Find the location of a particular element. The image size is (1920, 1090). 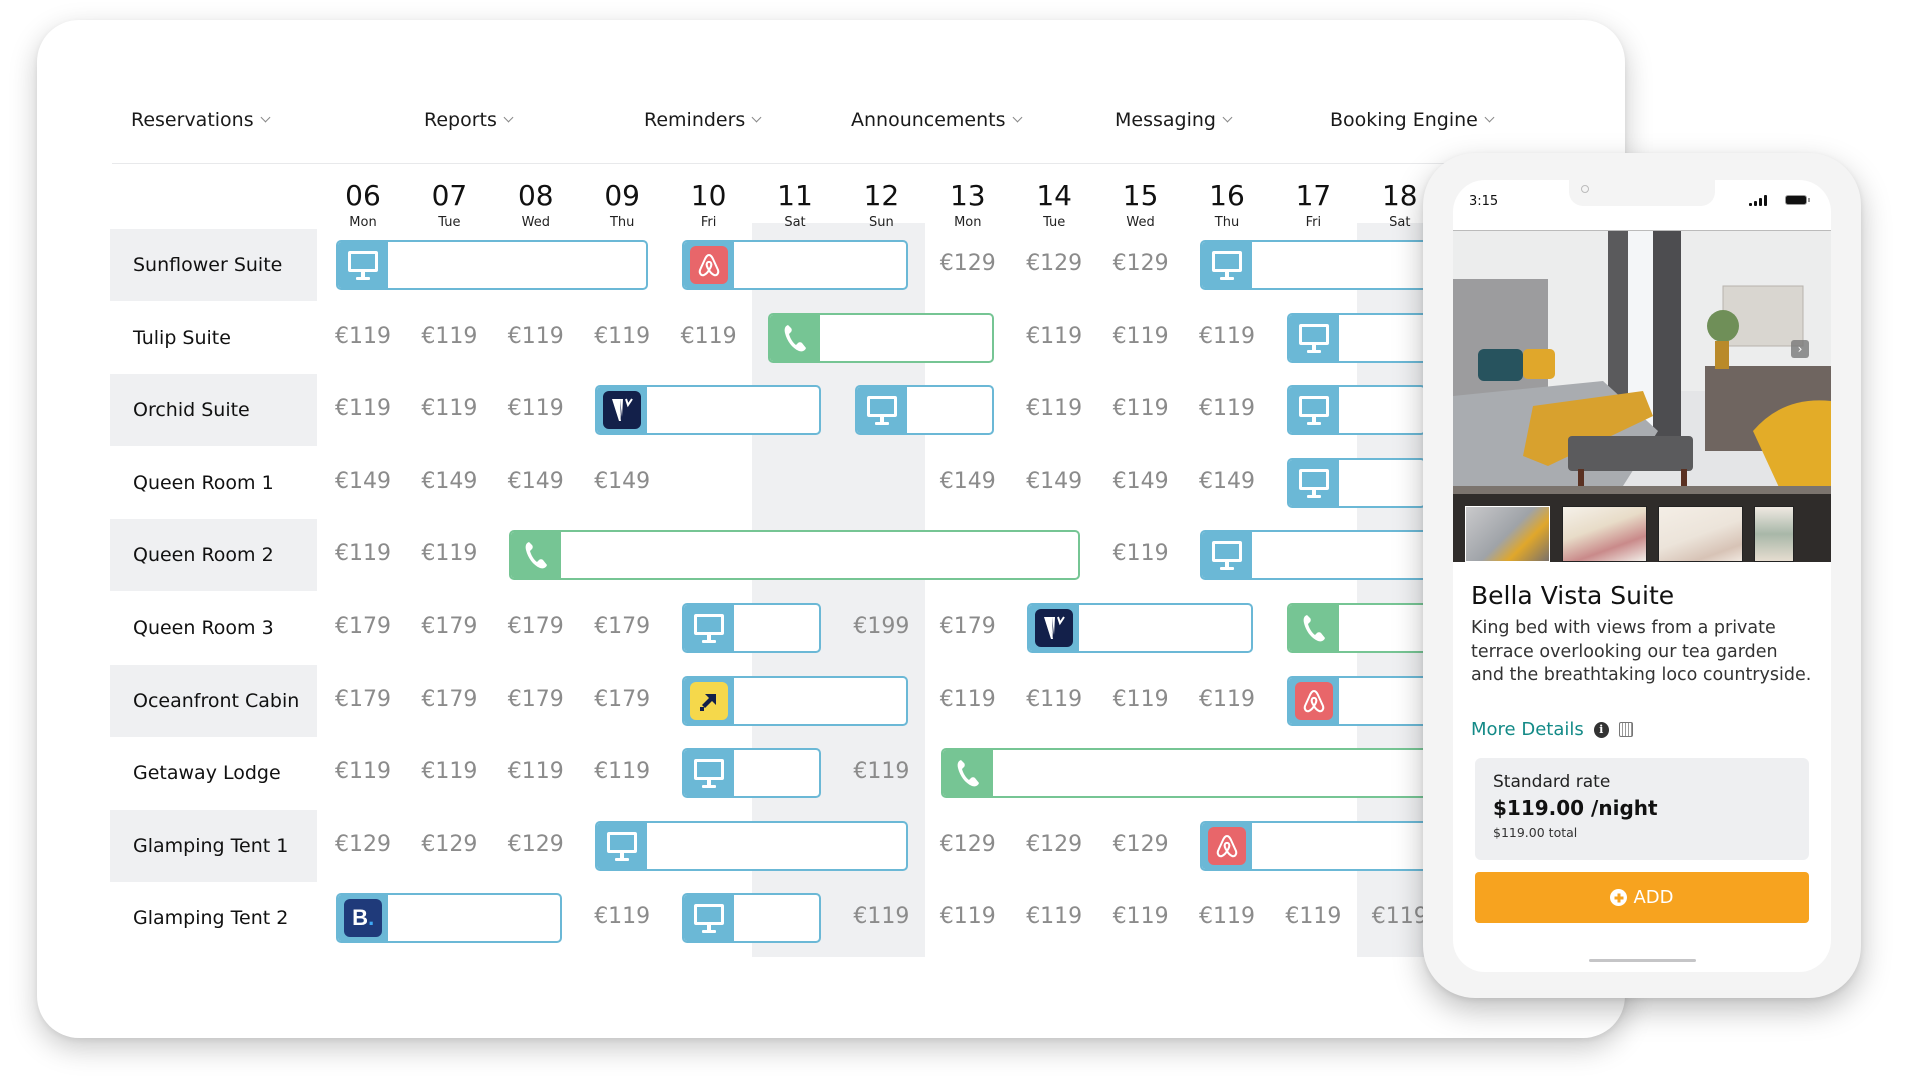

nav-reports: Reports is located at coordinates (469, 120).